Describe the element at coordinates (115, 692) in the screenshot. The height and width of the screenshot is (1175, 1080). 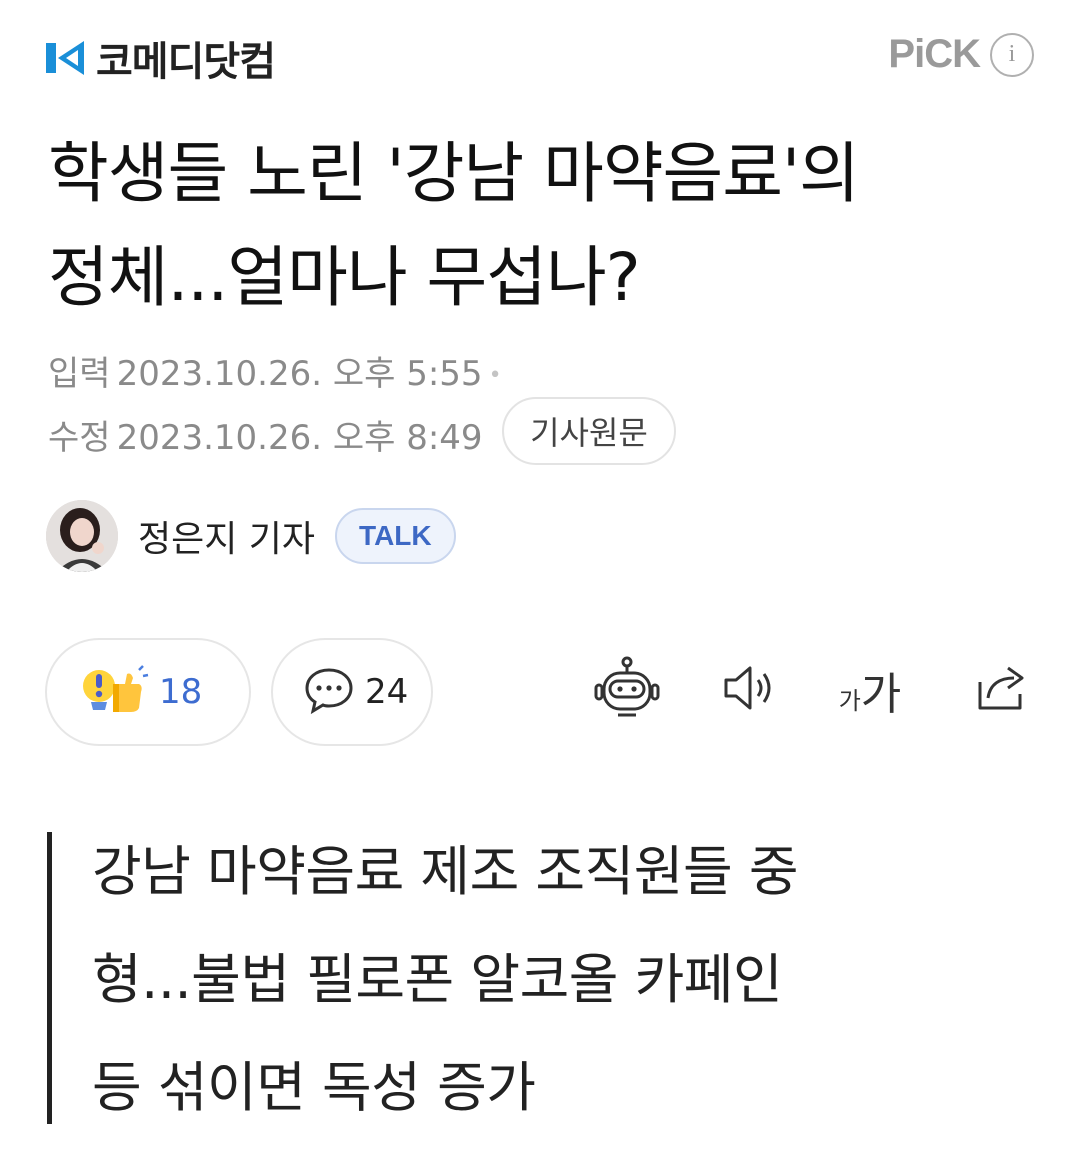
I see `reaction-icon` at that location.